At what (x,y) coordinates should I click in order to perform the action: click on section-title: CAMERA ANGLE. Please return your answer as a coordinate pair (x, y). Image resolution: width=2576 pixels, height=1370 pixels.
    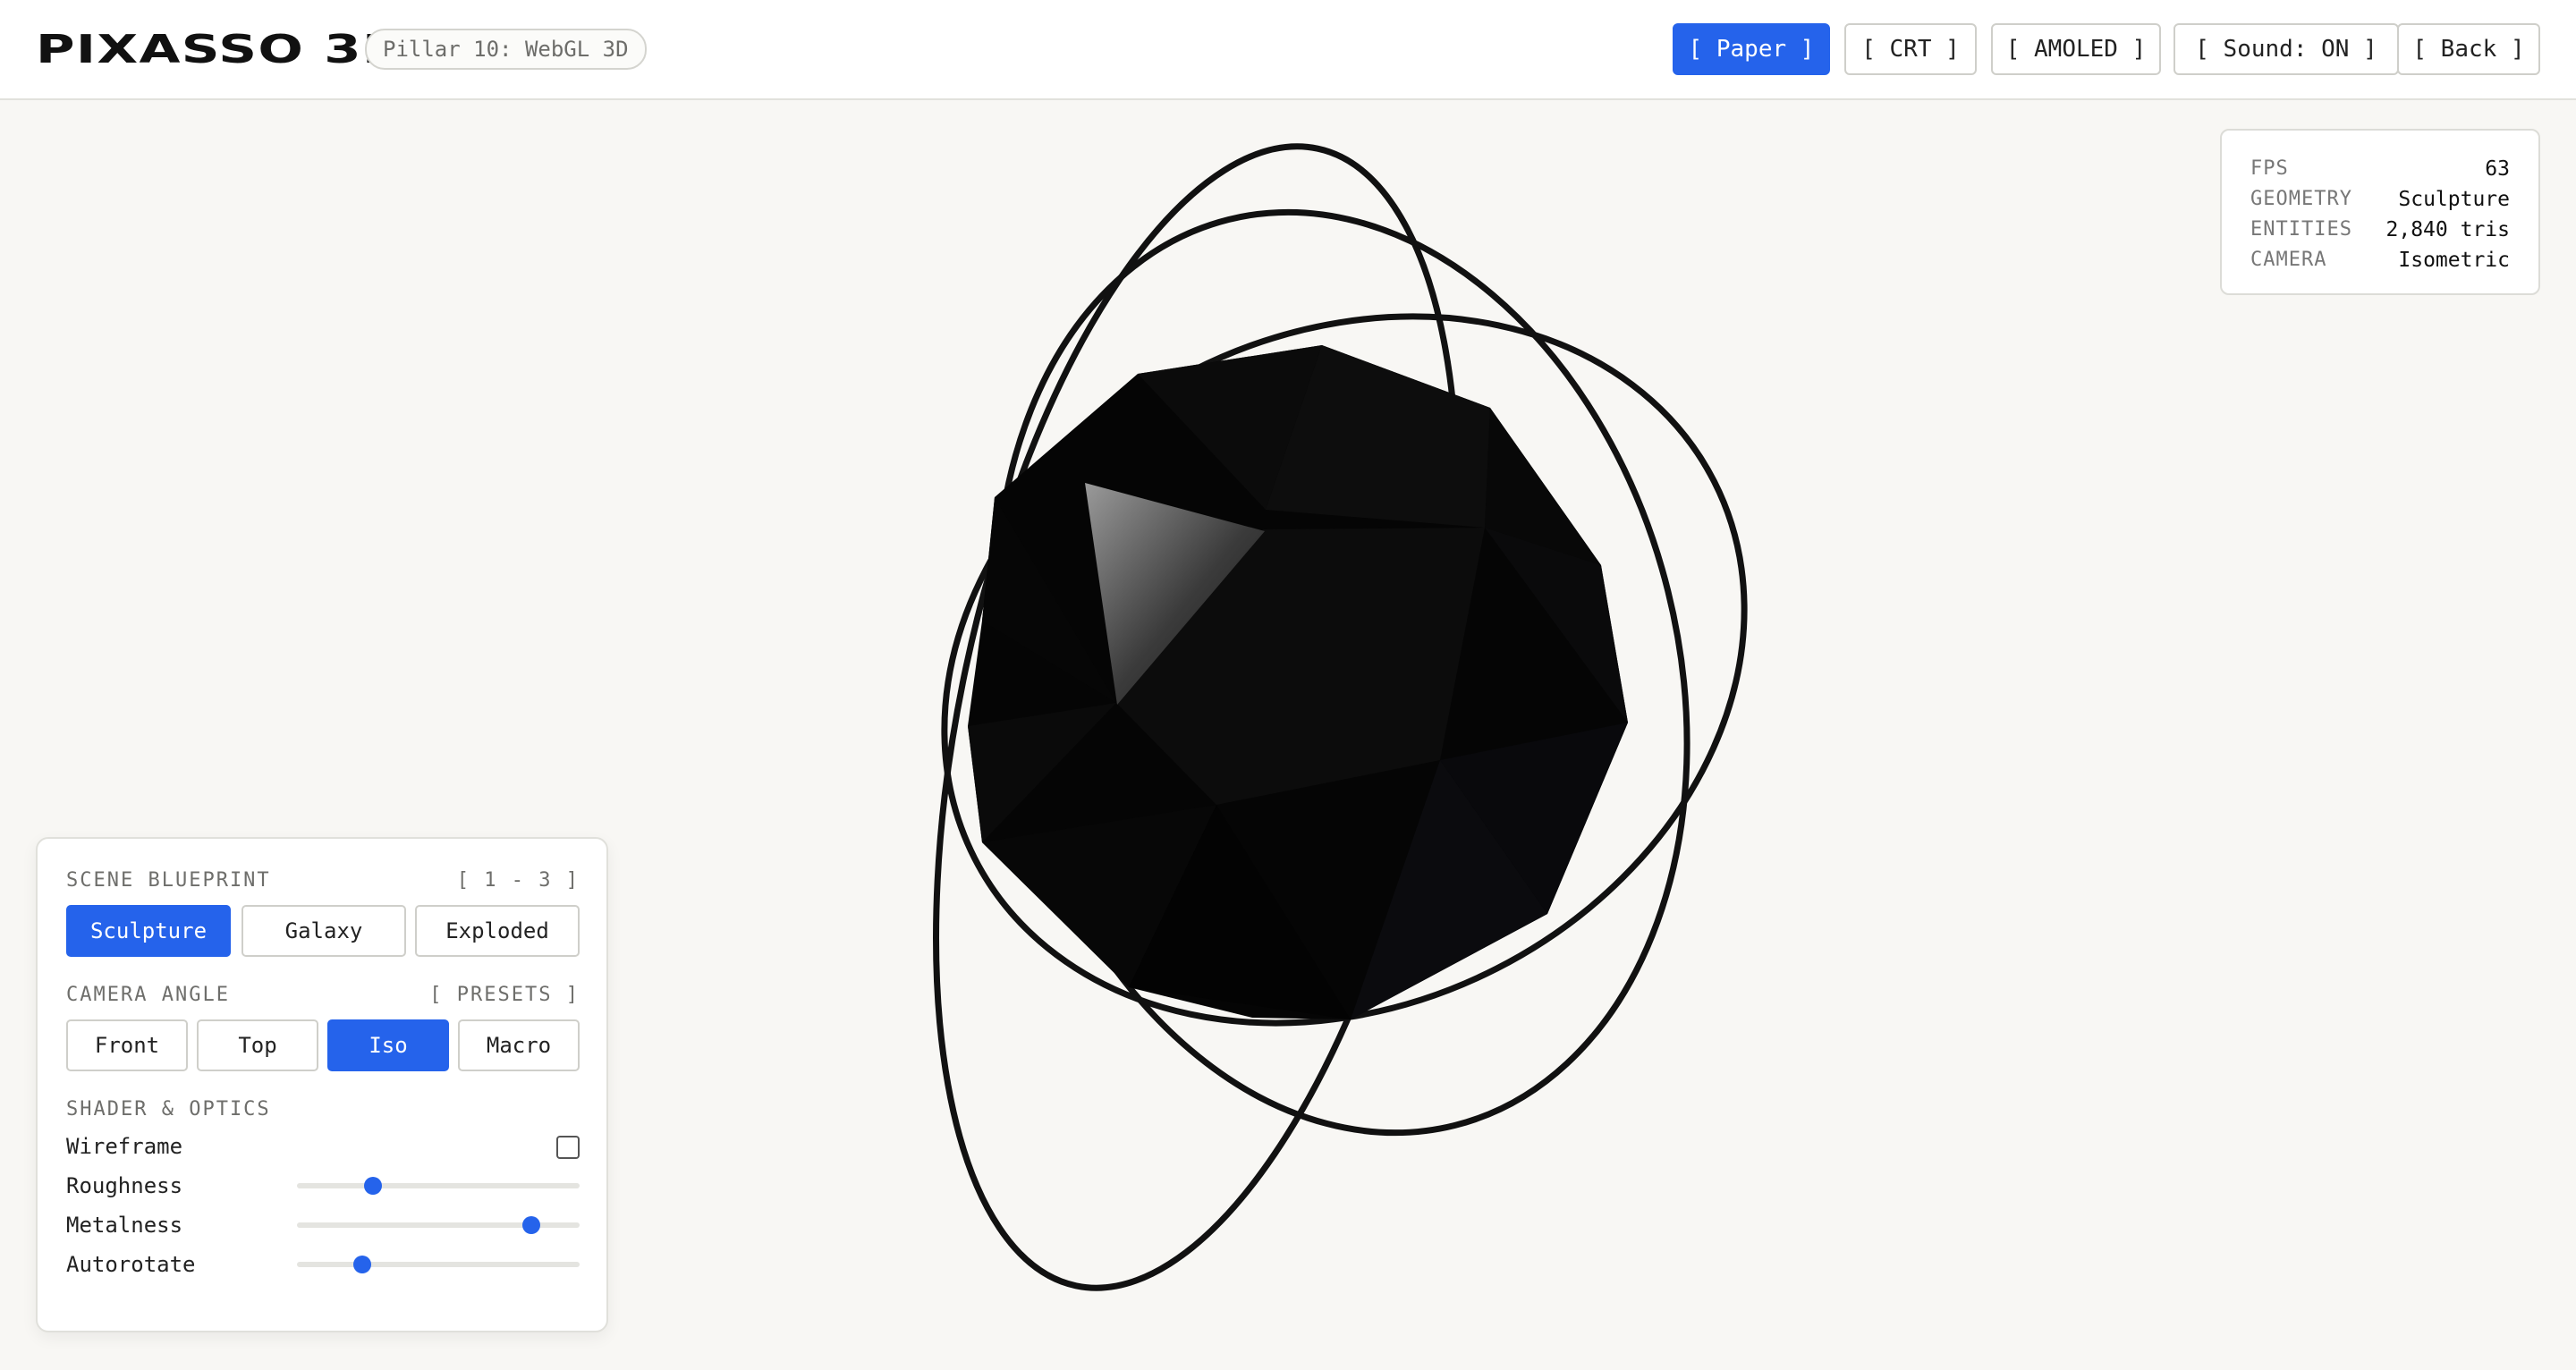
    Looking at the image, I should click on (148, 995).